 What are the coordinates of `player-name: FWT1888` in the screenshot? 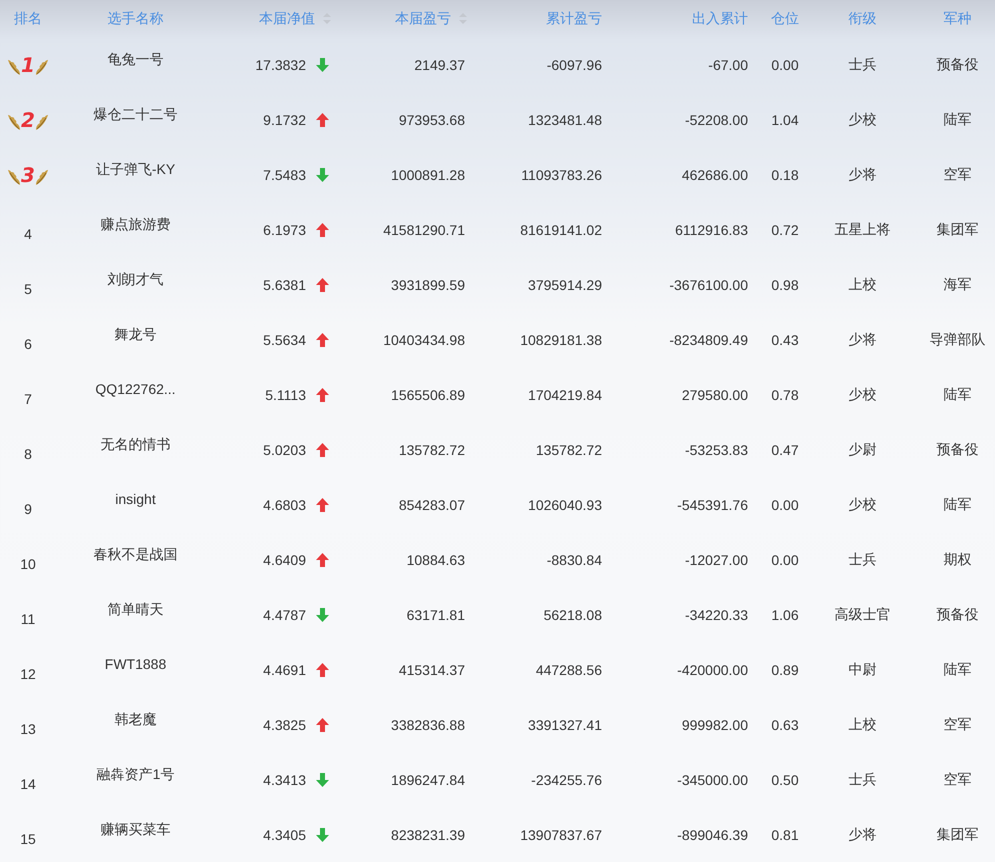 It's located at (135, 664).